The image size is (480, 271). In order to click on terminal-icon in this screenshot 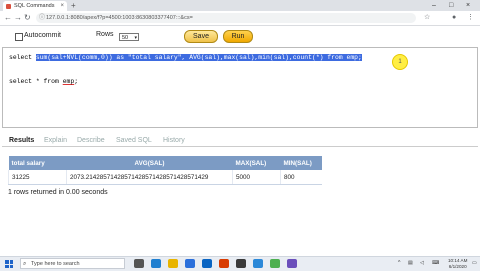, I will do `click(241, 263)`.